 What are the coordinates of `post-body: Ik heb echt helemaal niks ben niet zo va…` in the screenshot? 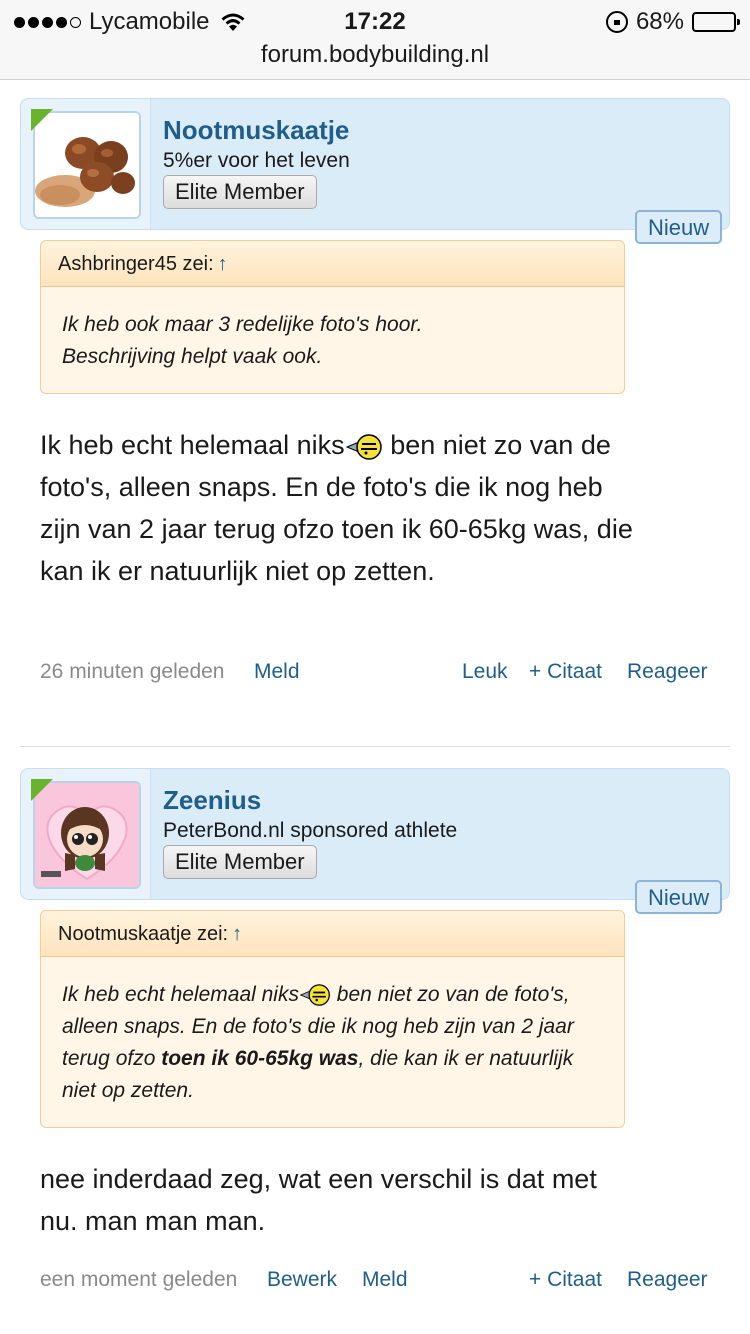 It's located at (340, 508).